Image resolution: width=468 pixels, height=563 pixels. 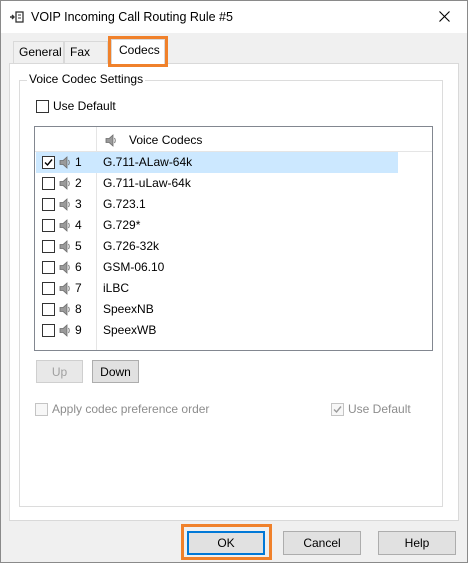 What do you see at coordinates (115, 371) in the screenshot?
I see `down-button: Down` at bounding box center [115, 371].